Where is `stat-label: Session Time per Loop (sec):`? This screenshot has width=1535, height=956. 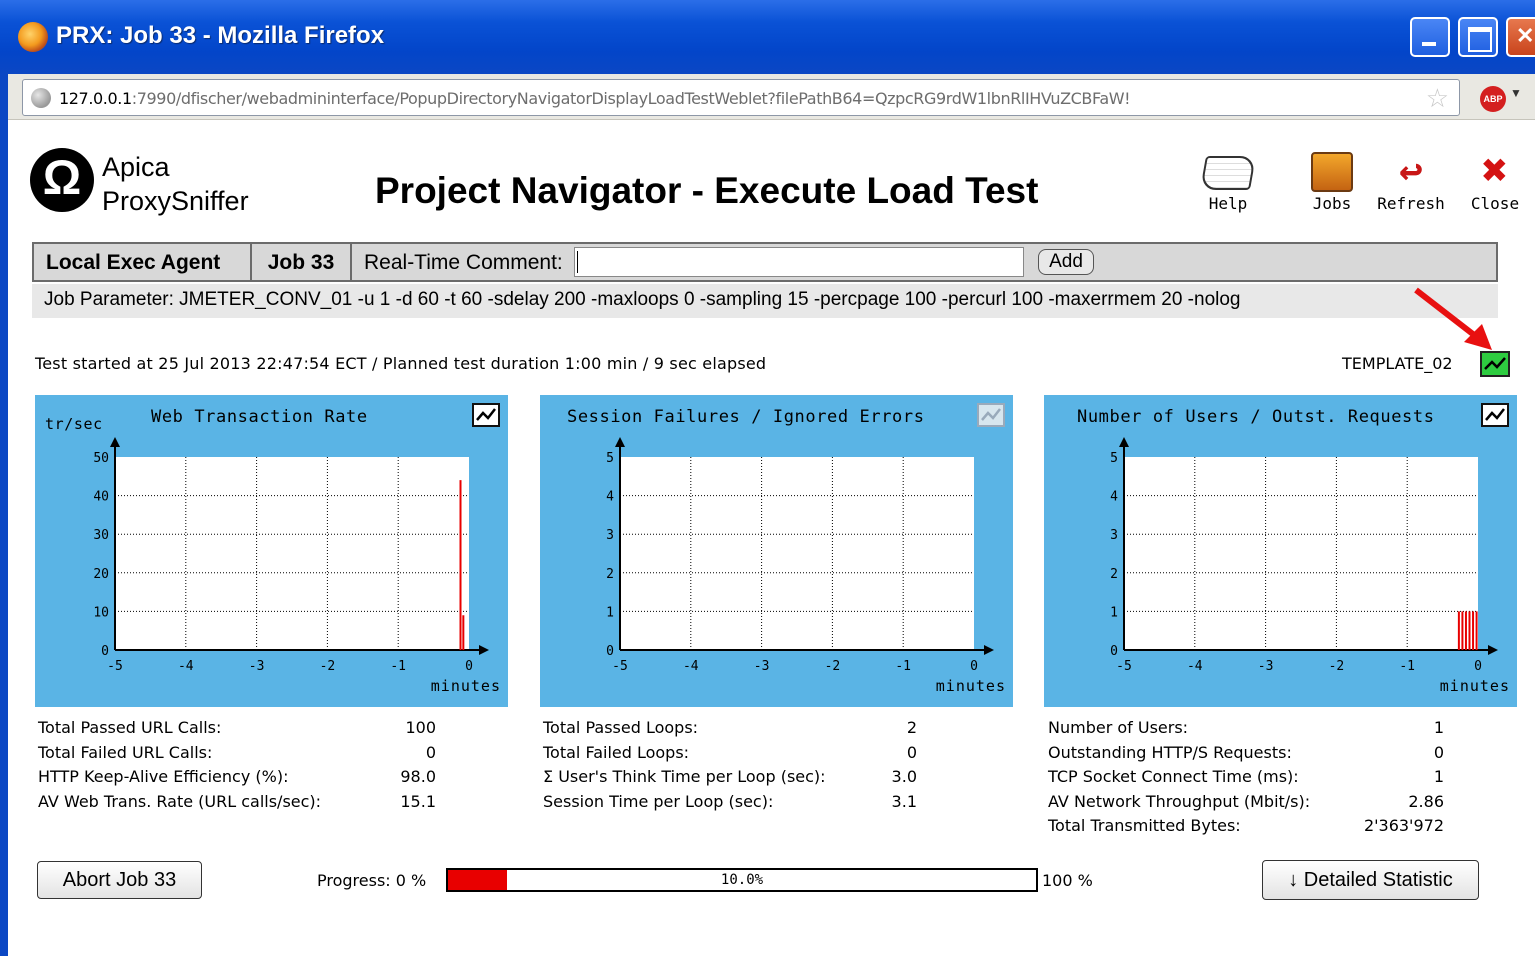
stat-label: Session Time per Loop (sec): is located at coordinates (658, 801).